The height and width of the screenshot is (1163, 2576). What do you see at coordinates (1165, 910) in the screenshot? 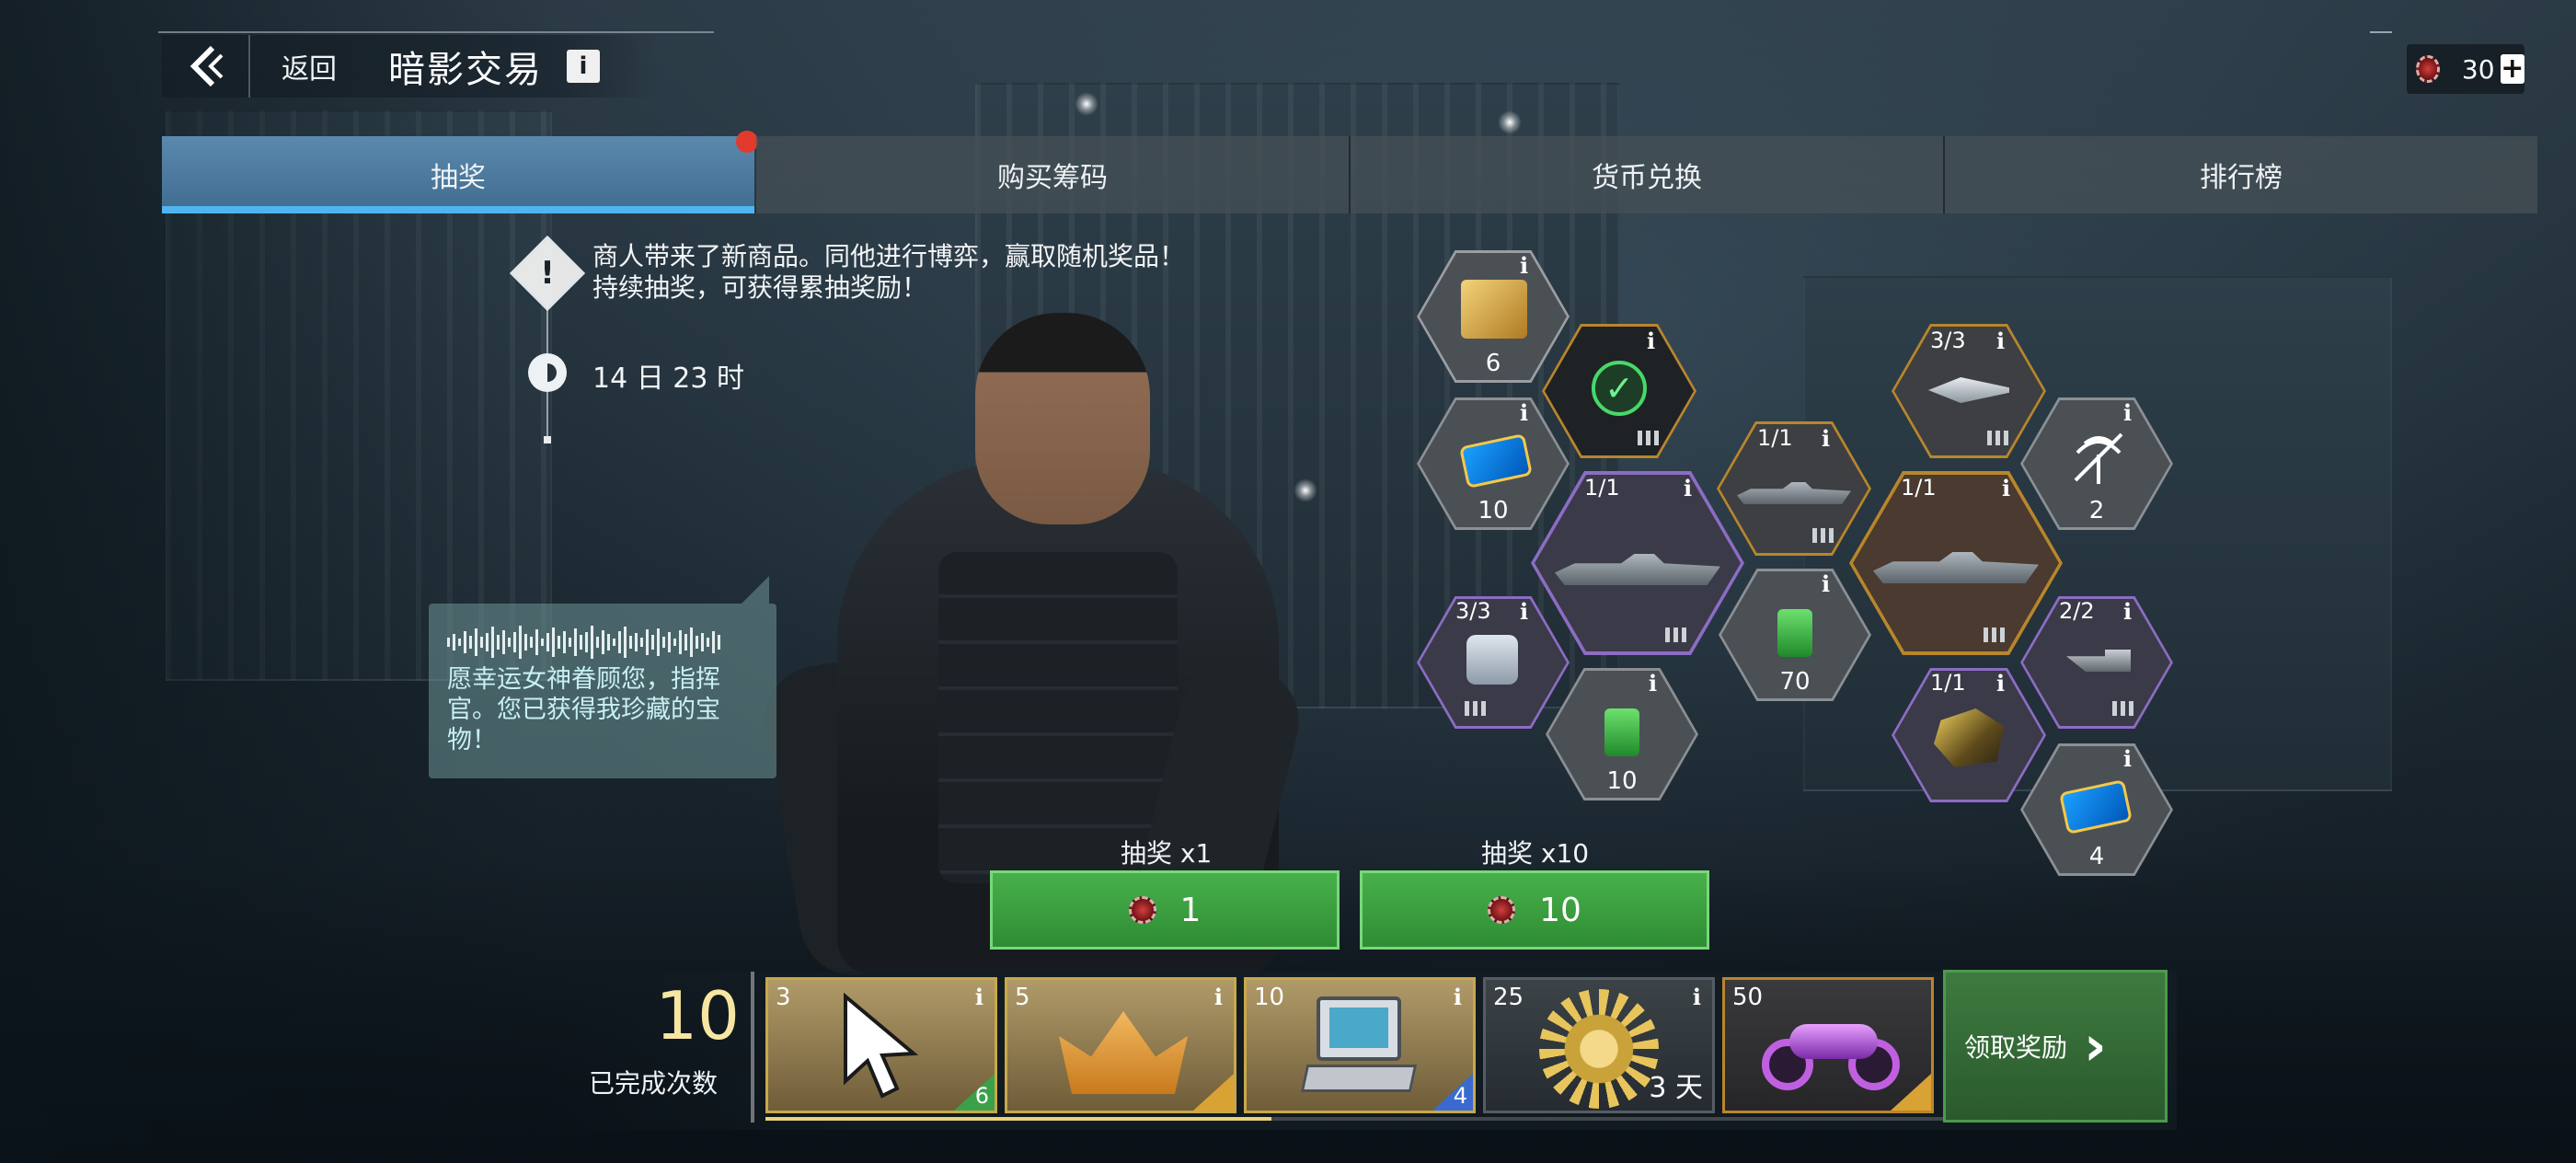
I see `draw-single-button: 1` at bounding box center [1165, 910].